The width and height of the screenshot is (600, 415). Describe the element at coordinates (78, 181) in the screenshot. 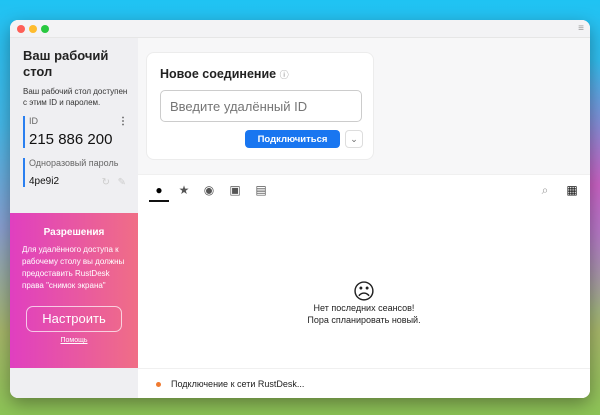

I see `password-value: 4pe9i2` at that location.